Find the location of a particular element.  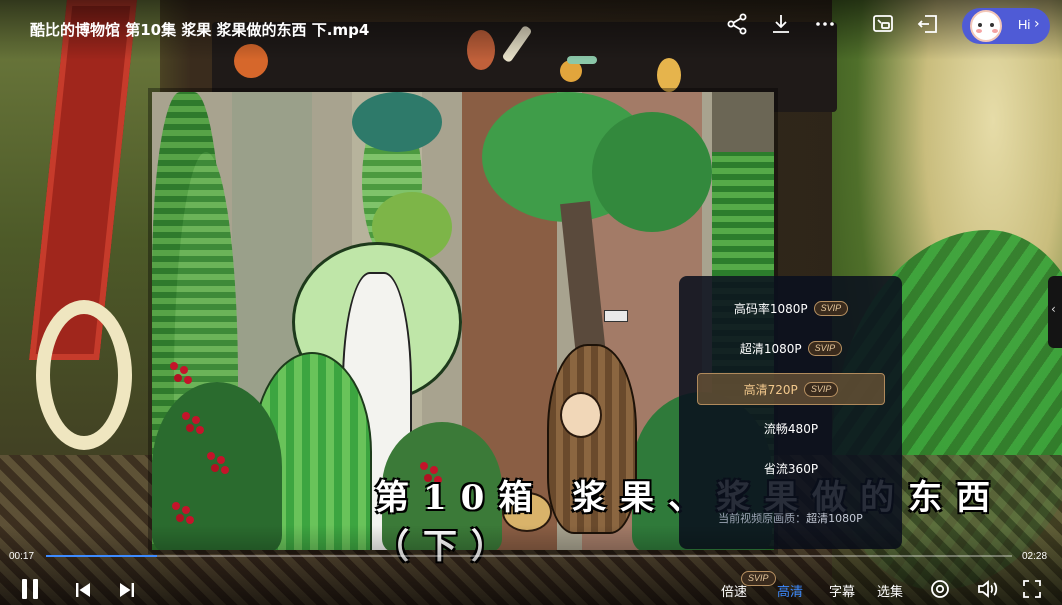

assistant-avatar-icon is located at coordinates (986, 26).